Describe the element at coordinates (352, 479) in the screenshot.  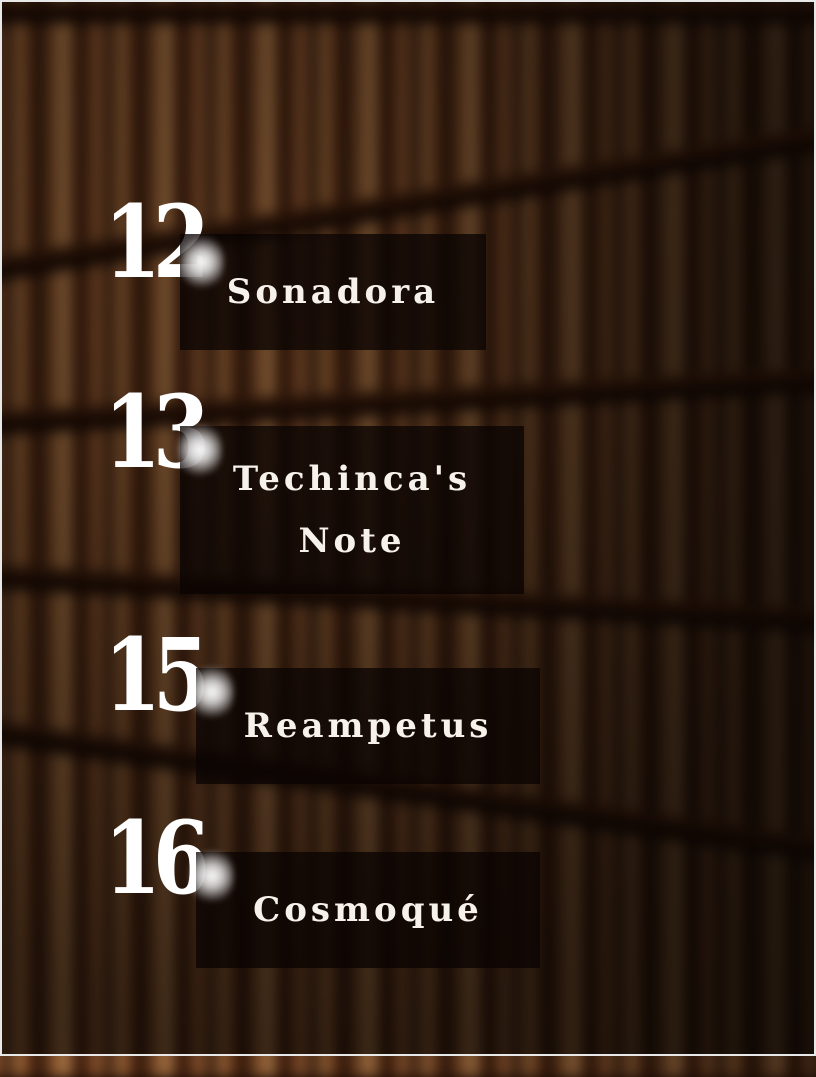
I see `entry-title-line-1: Techinca's` at that location.